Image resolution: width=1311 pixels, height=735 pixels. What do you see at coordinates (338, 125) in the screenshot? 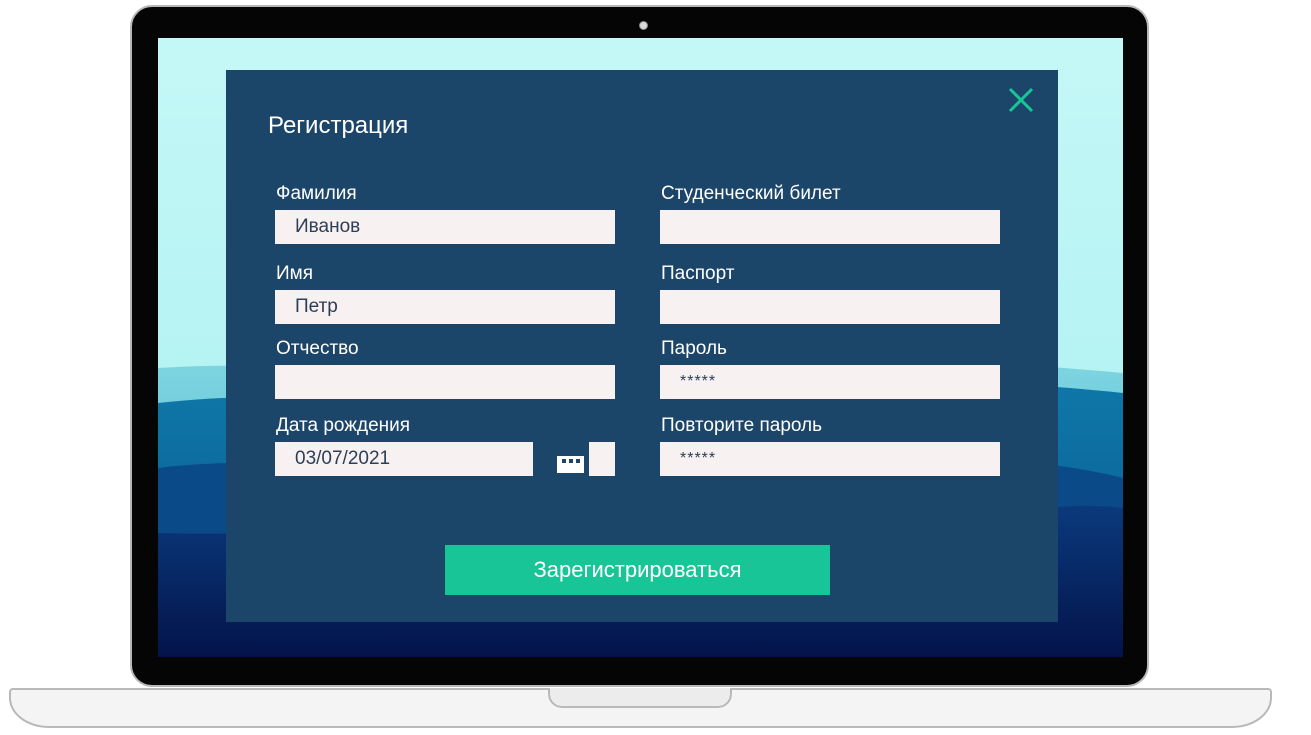
I see `dialog-title: Регистрация` at bounding box center [338, 125].